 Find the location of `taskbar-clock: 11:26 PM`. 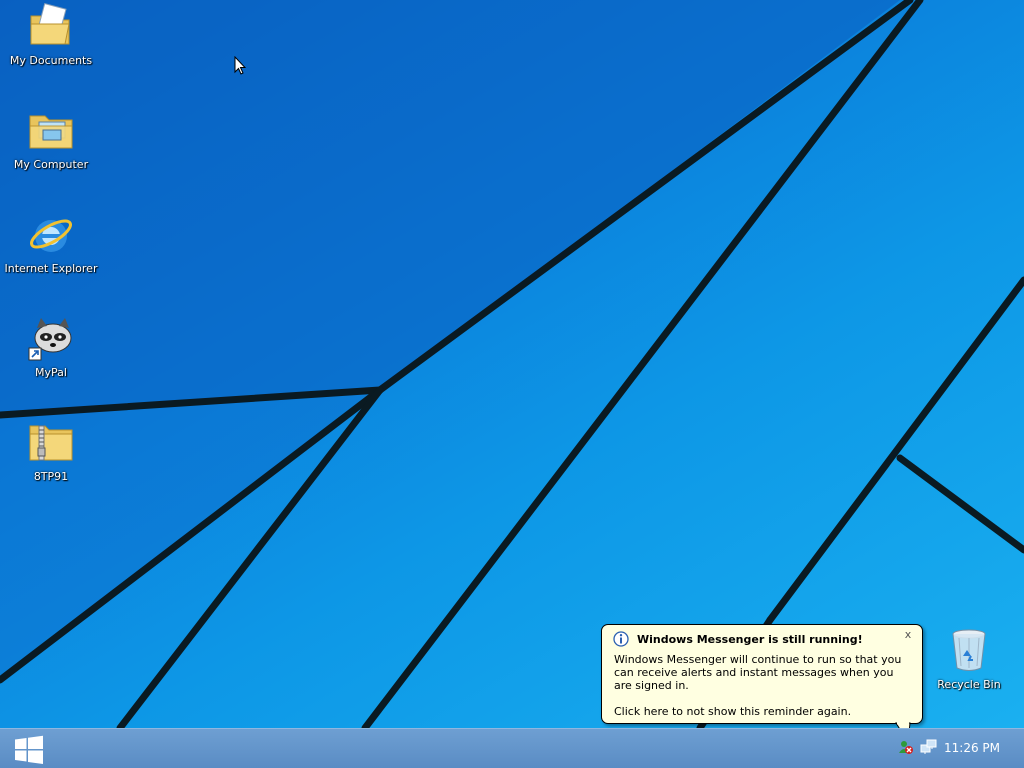

taskbar-clock: 11:26 PM is located at coordinates (972, 748).